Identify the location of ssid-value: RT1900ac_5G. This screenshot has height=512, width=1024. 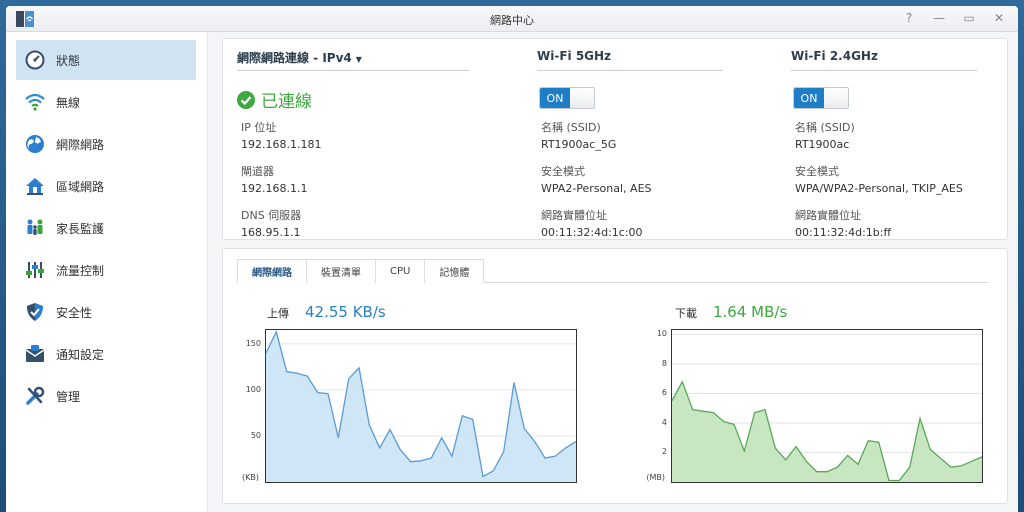
(579, 144).